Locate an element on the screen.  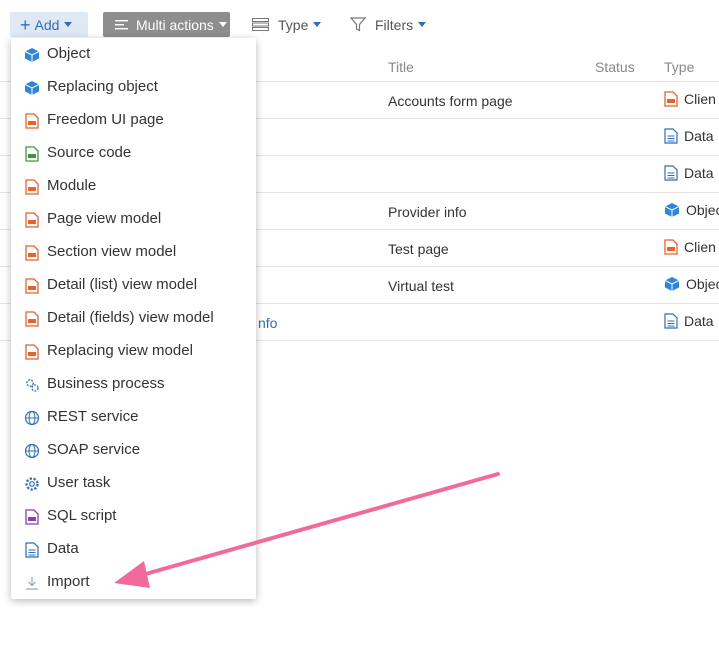
filters-button-label: Filters is located at coordinates (394, 24).